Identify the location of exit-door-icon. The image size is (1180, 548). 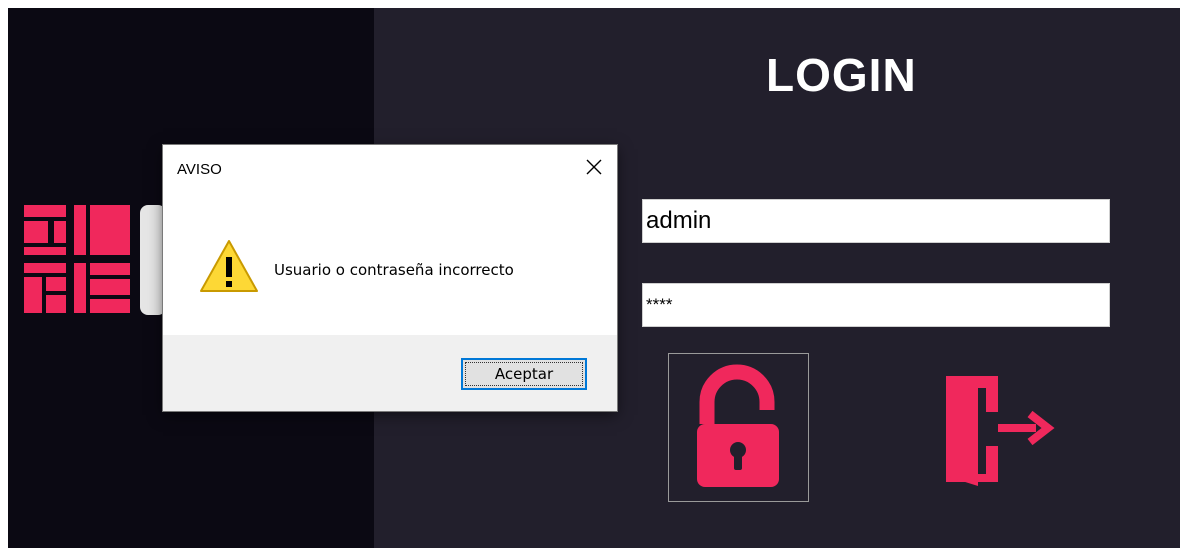
(1000, 431).